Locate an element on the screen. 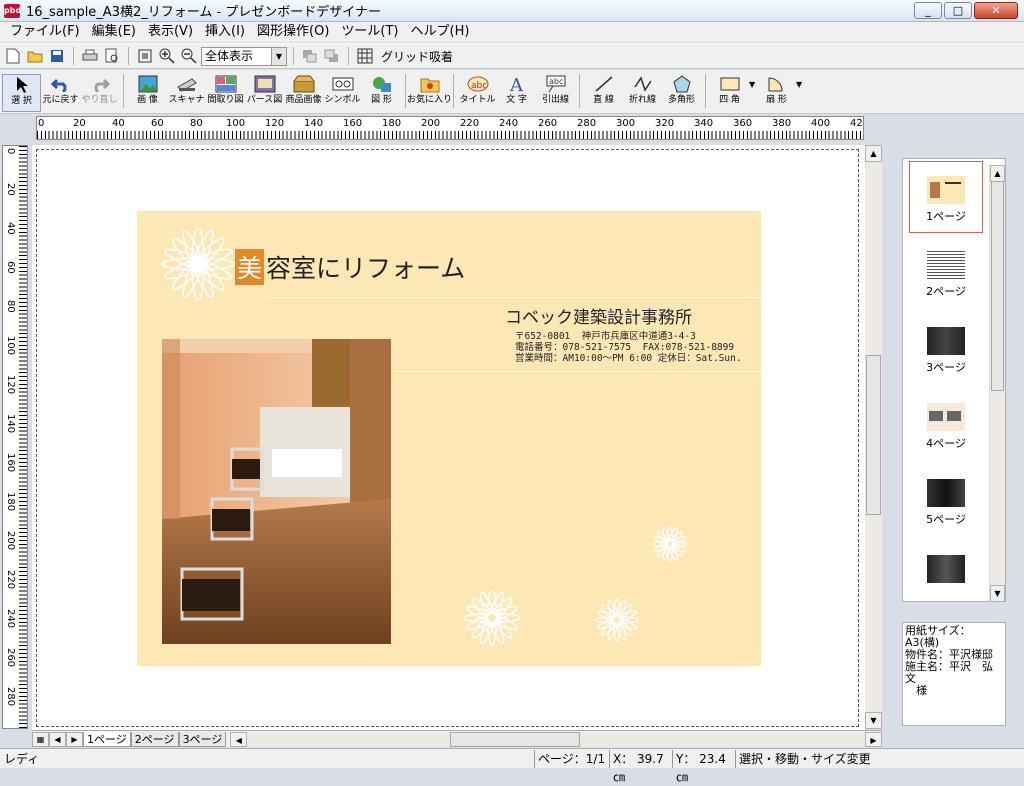 This screenshot has width=1024, height=786. tool-shape: 図 形 is located at coordinates (381, 90).